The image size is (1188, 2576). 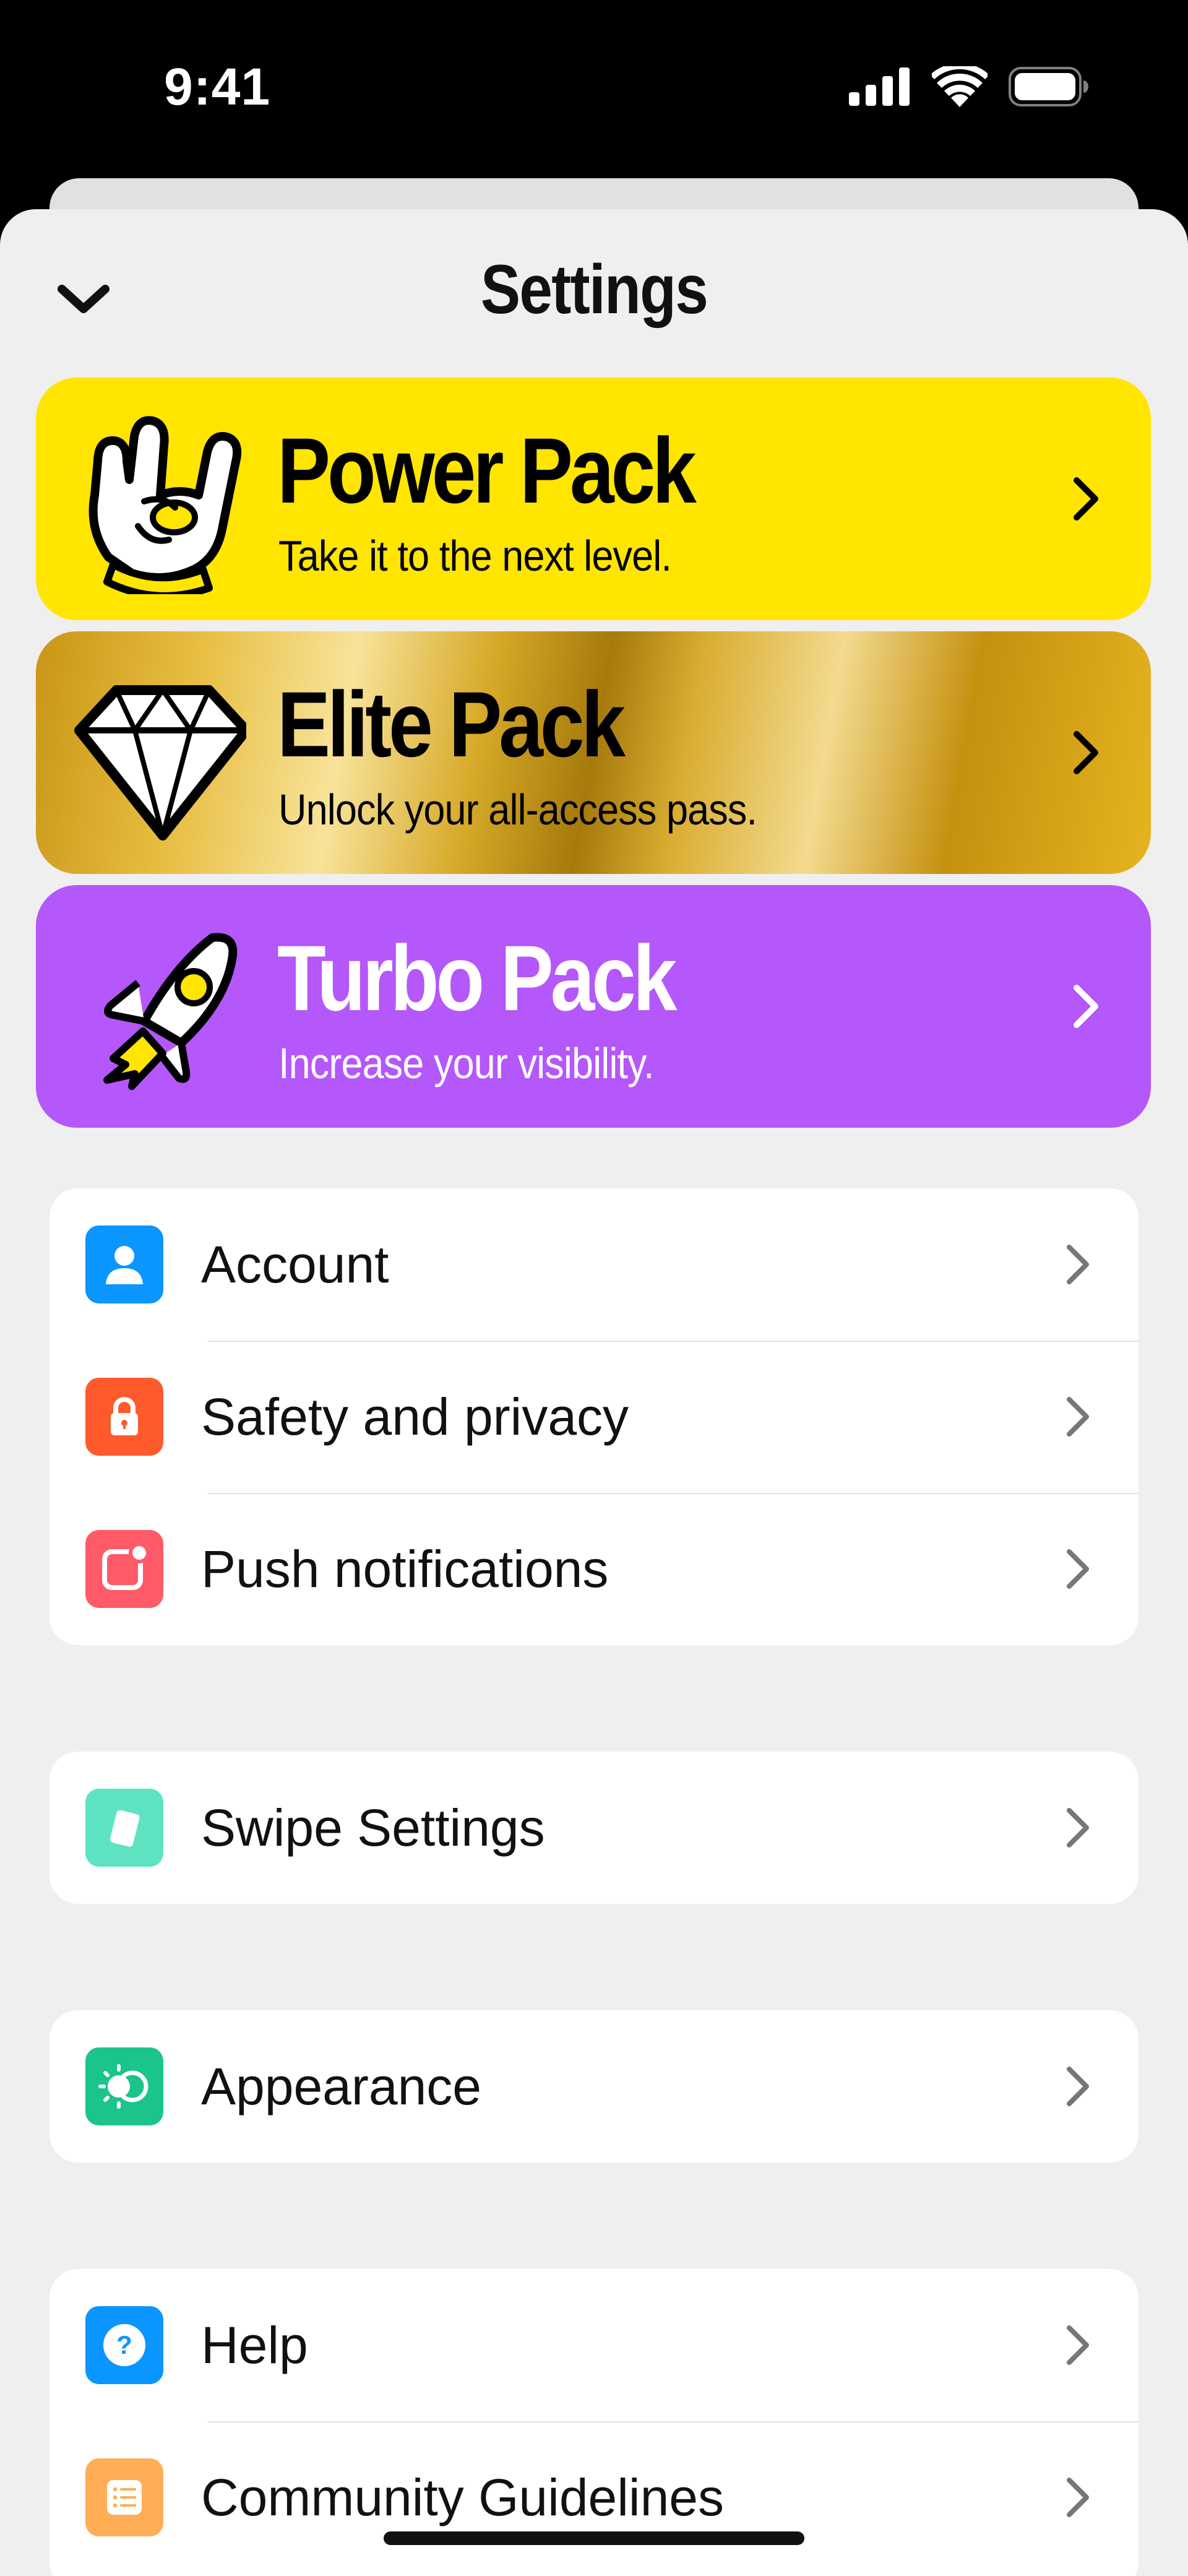 I want to click on pack-subtitle: Take it to the next level., so click(x=475, y=556).